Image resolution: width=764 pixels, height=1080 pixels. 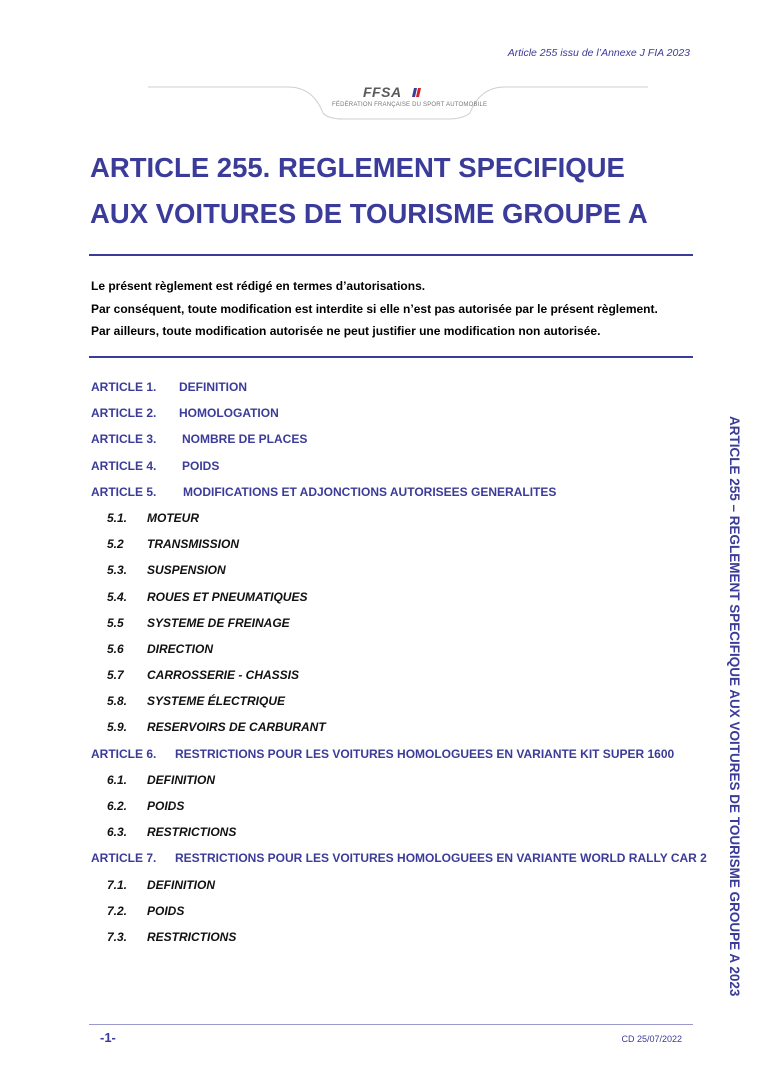 I want to click on footer-divider, so click(x=391, y=1024).